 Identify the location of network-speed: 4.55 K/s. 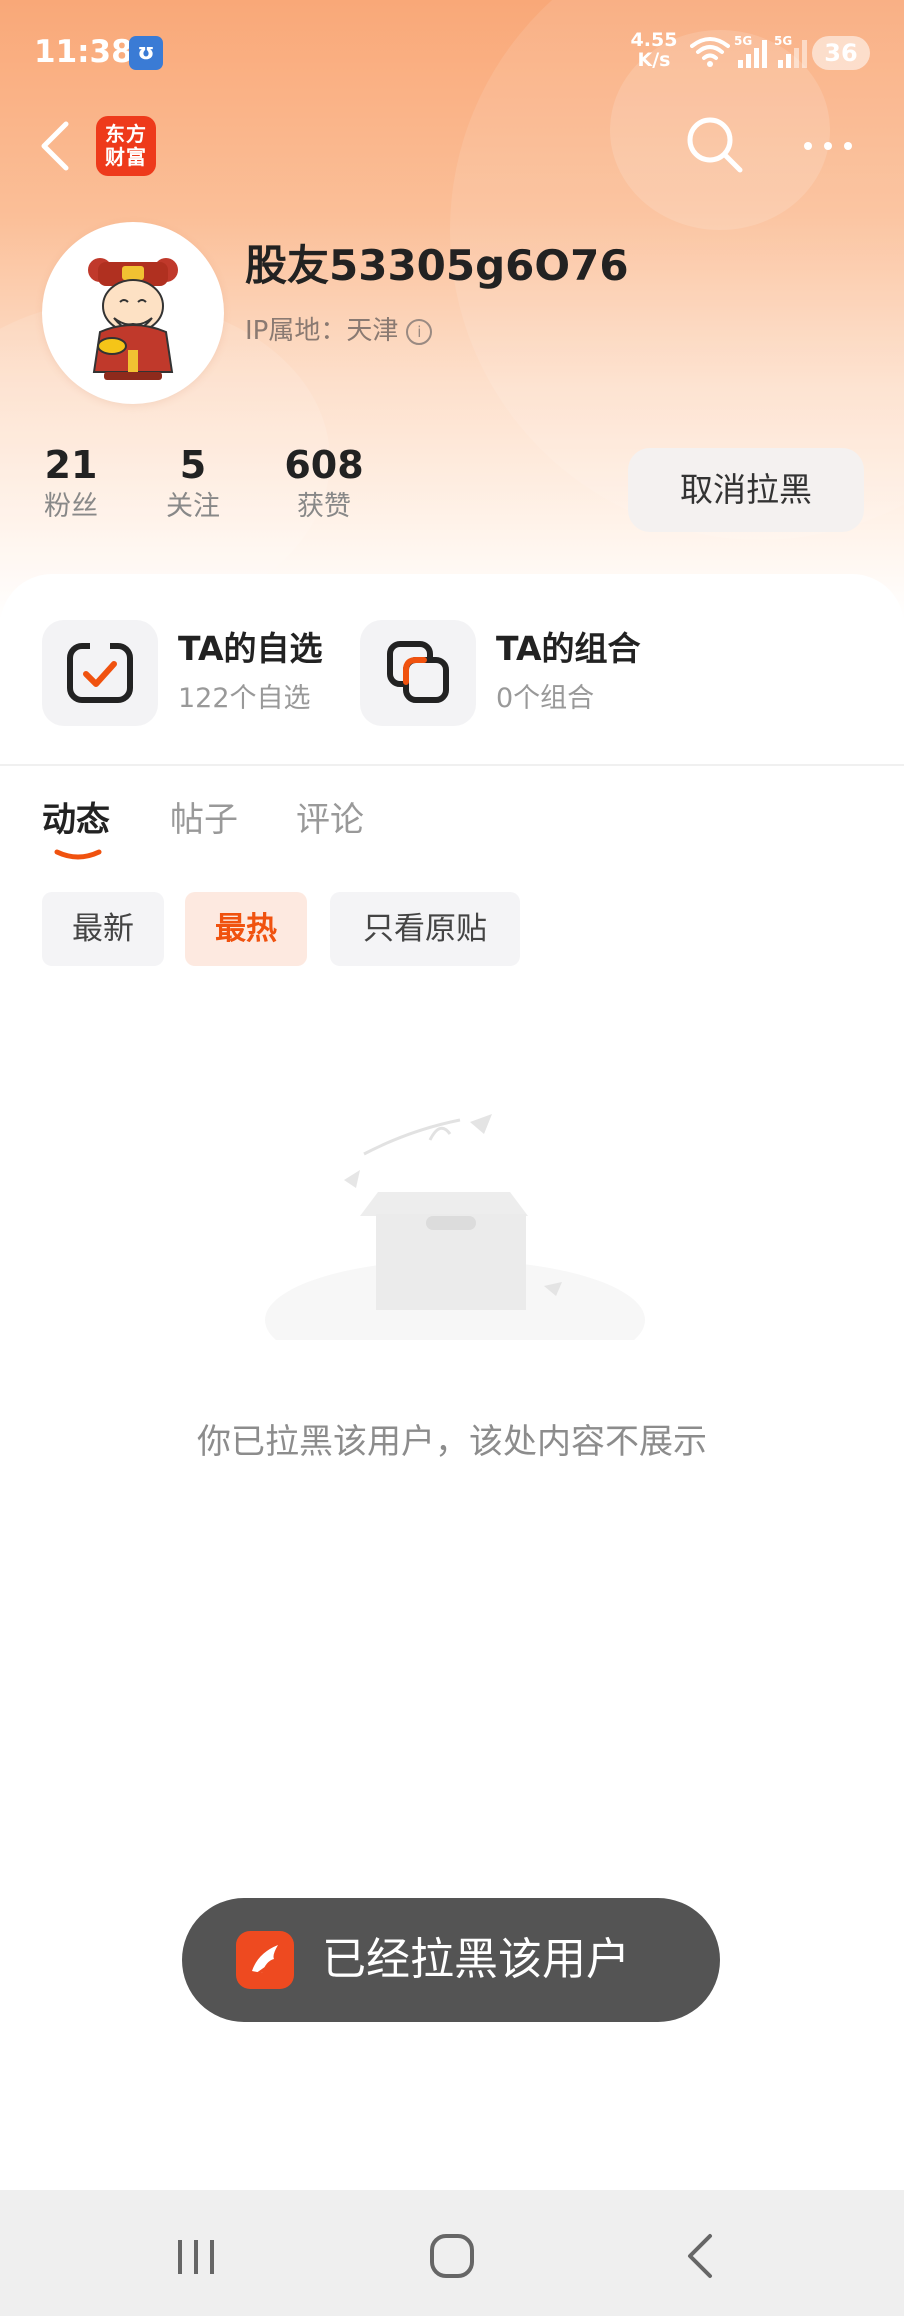
(654, 50).